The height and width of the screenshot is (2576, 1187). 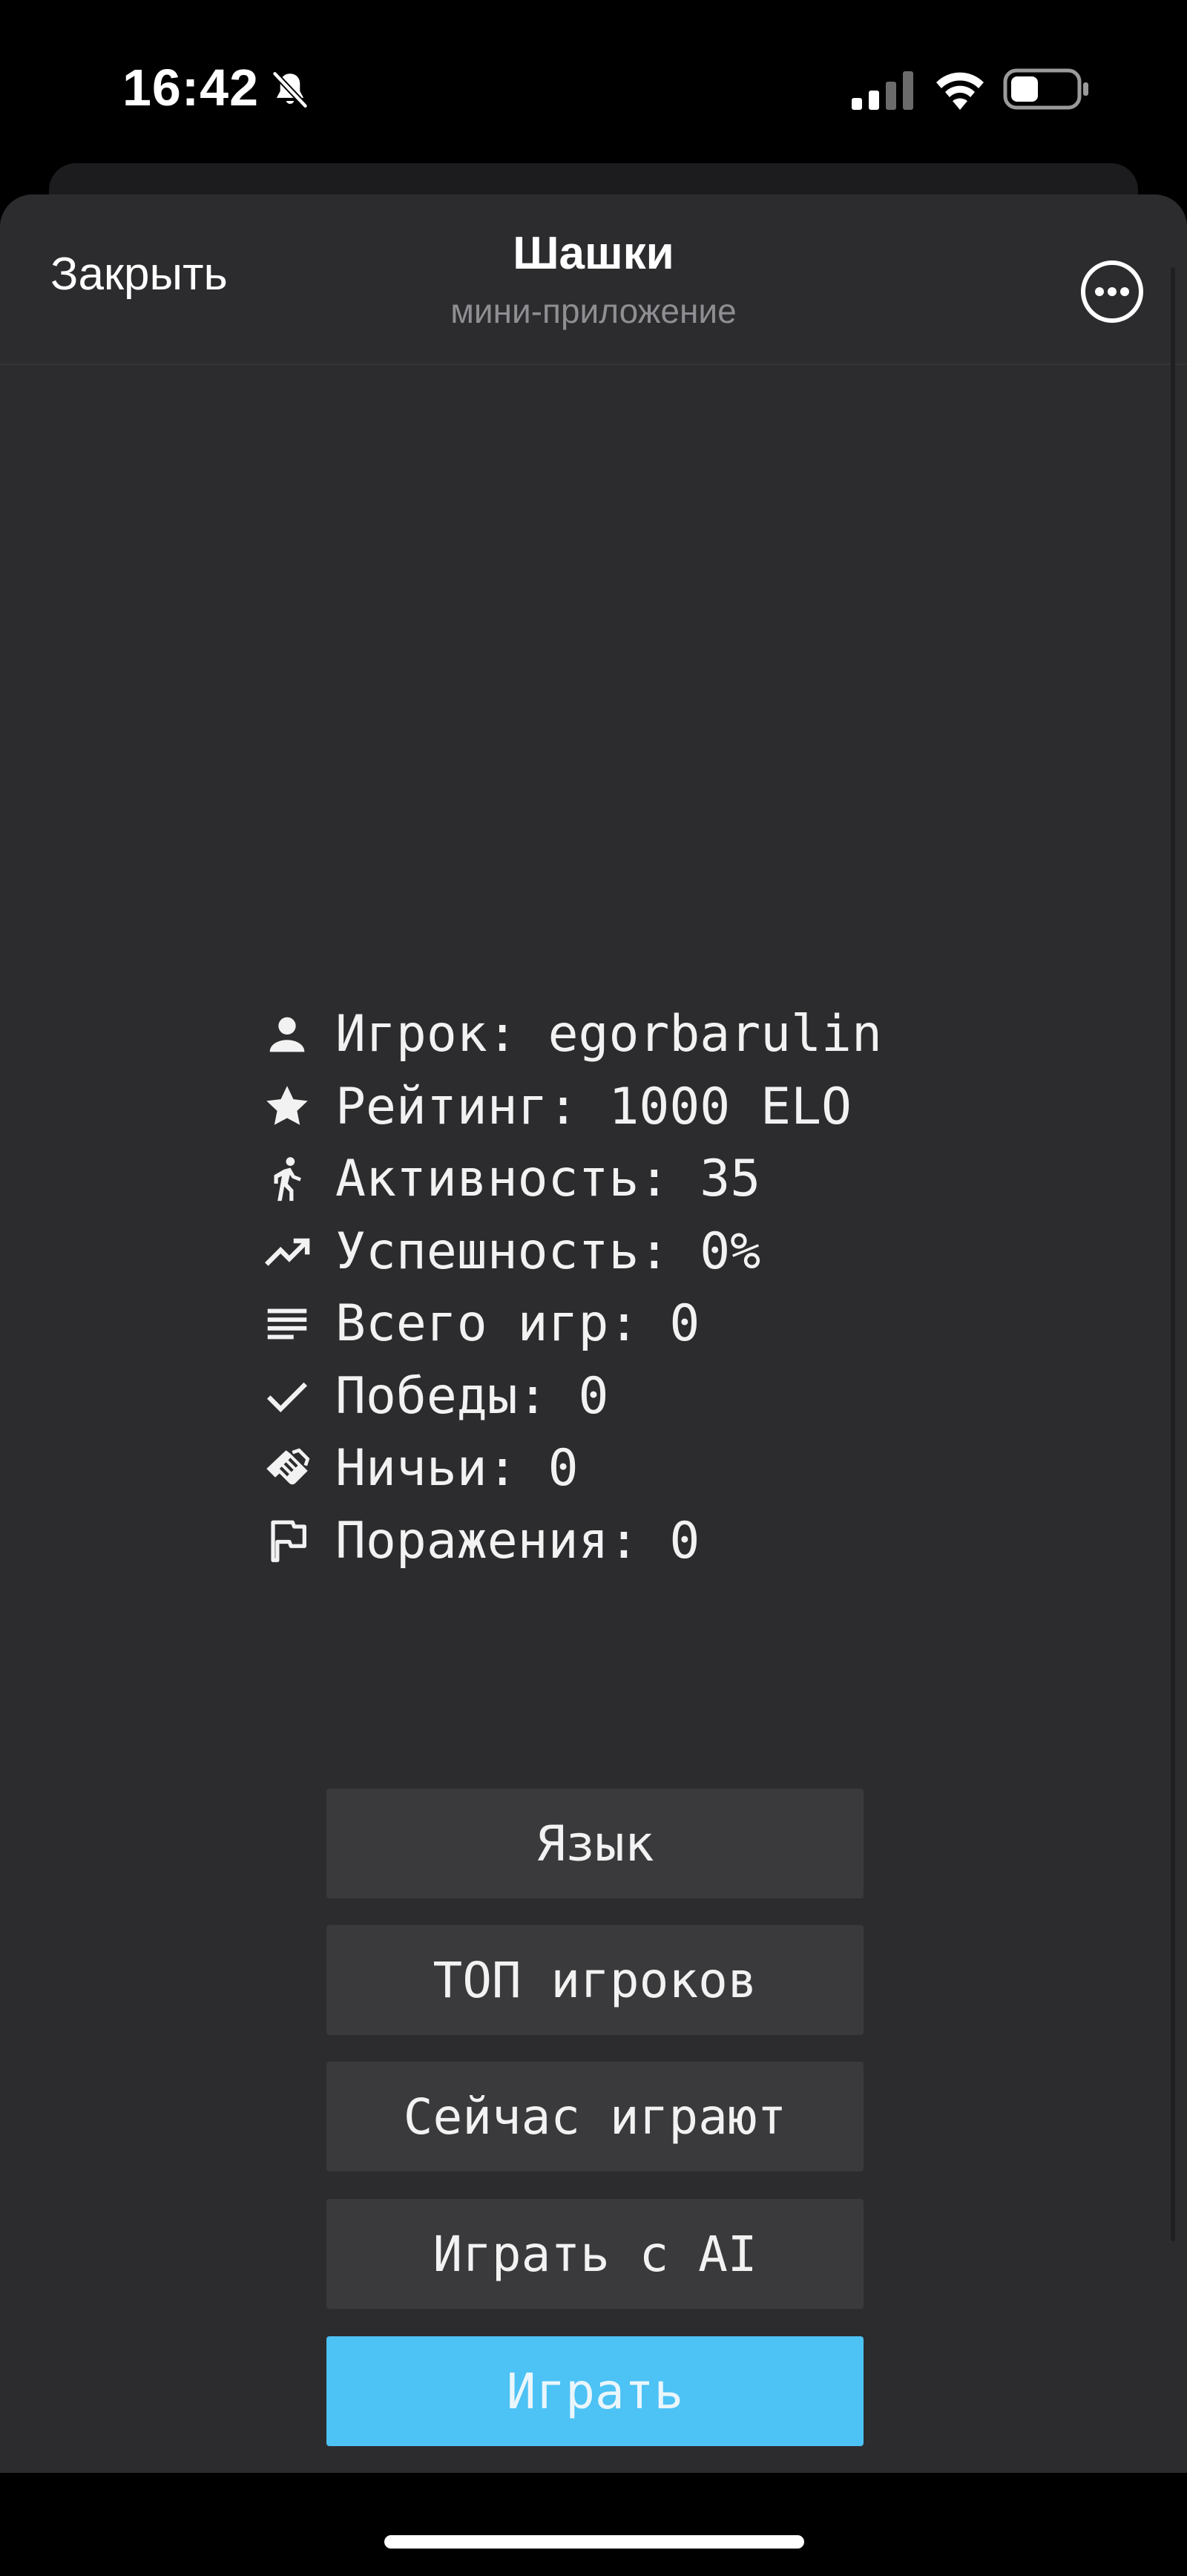 I want to click on mini-app-header: Закрыть Шашки мини-приложение, so click(x=593, y=280).